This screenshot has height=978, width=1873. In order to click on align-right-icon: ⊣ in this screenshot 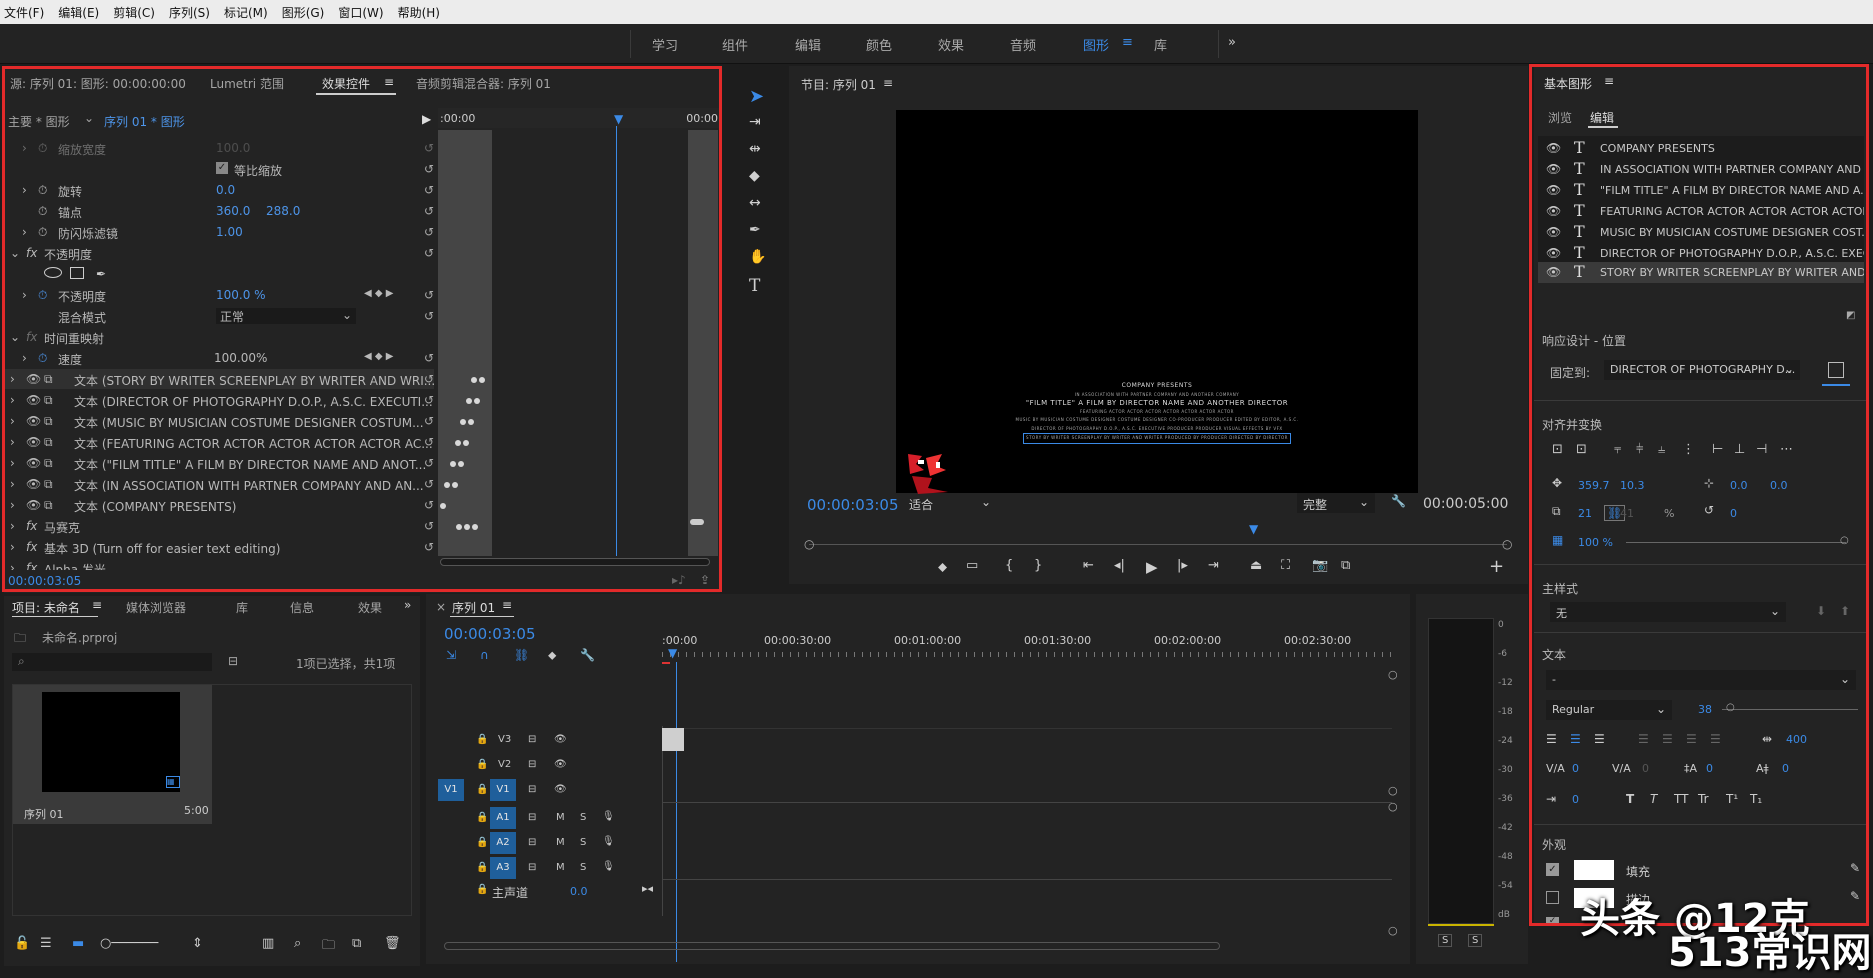, I will do `click(1761, 449)`.